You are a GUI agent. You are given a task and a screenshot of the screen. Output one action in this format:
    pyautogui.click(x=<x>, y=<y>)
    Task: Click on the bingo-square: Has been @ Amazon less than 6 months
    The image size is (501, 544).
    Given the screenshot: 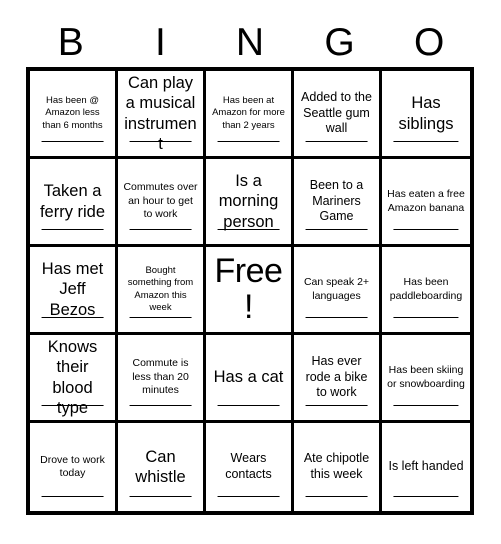 What is the action you would take?
    pyautogui.click(x=74, y=115)
    